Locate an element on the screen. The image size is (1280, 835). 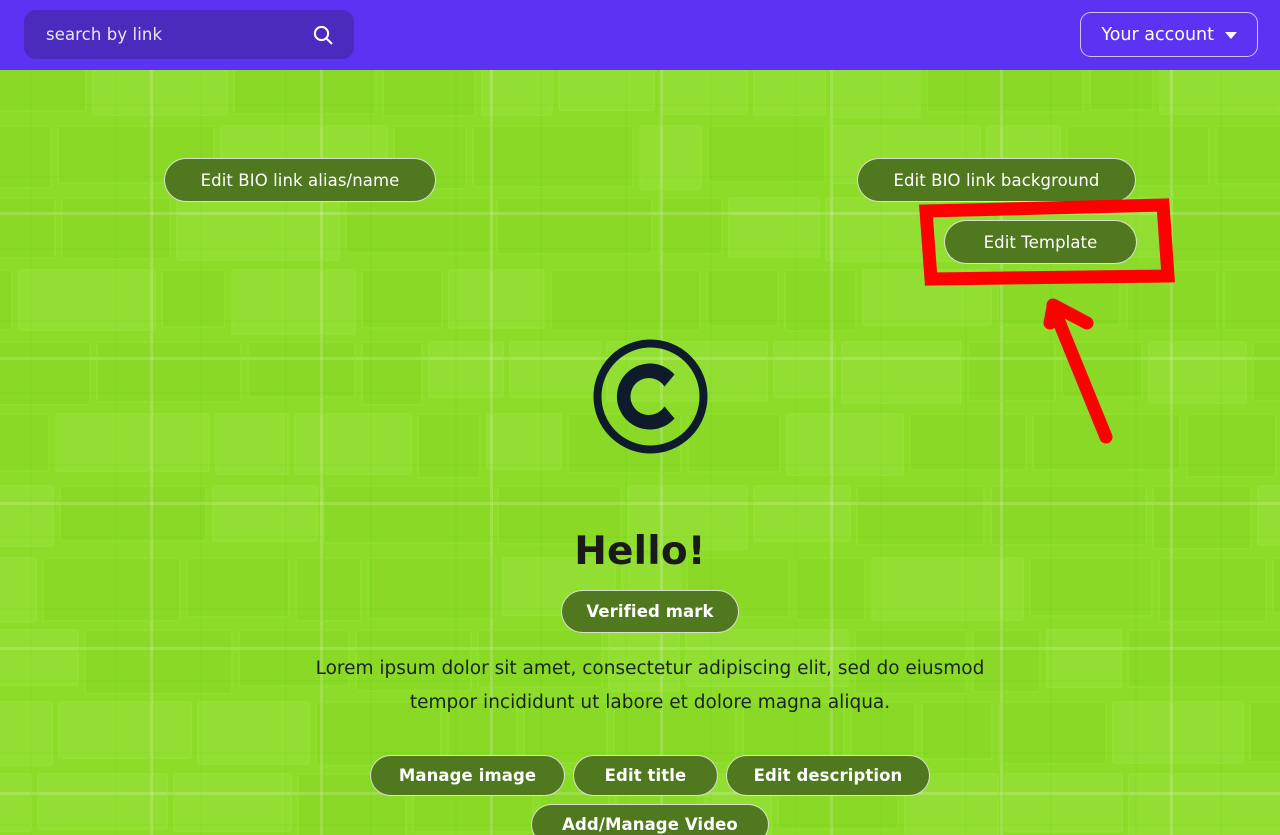
your-account-button: Your account is located at coordinates (1169, 34).